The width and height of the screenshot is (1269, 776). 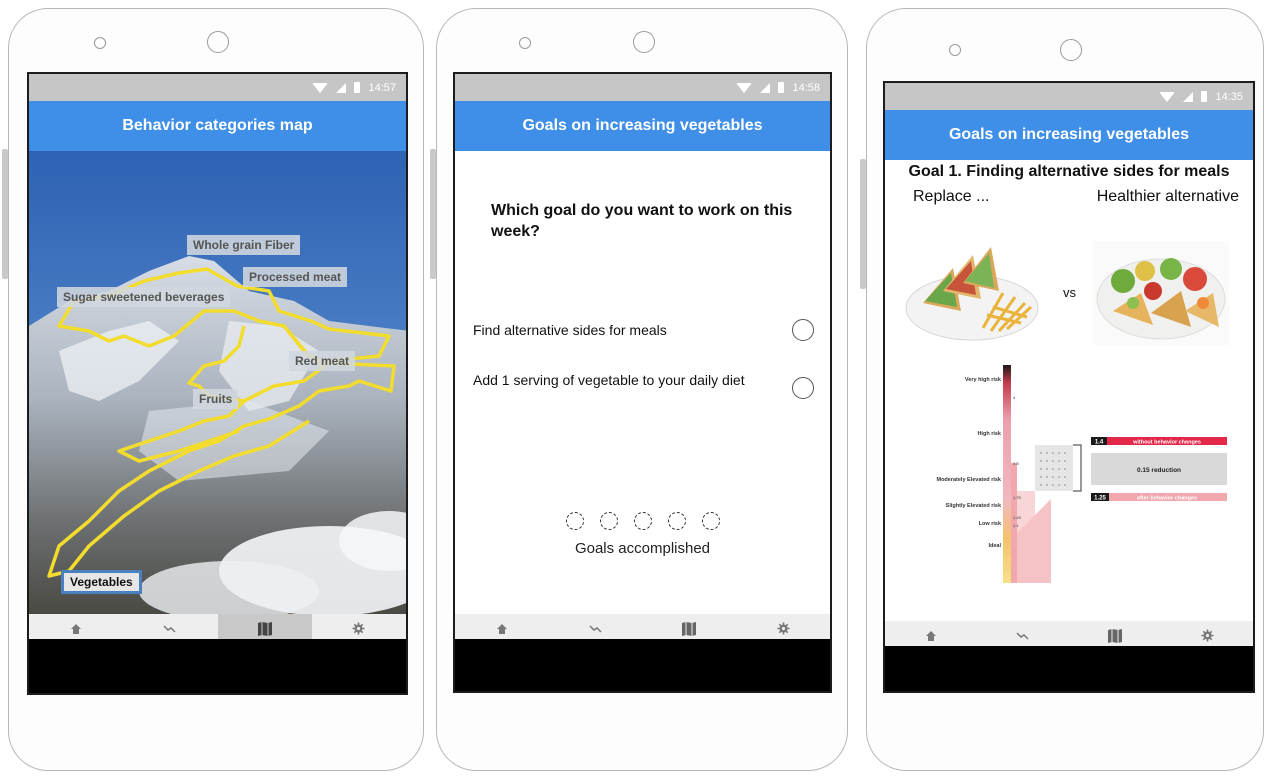 I want to click on status-time: 14:35, so click(x=1229, y=96).